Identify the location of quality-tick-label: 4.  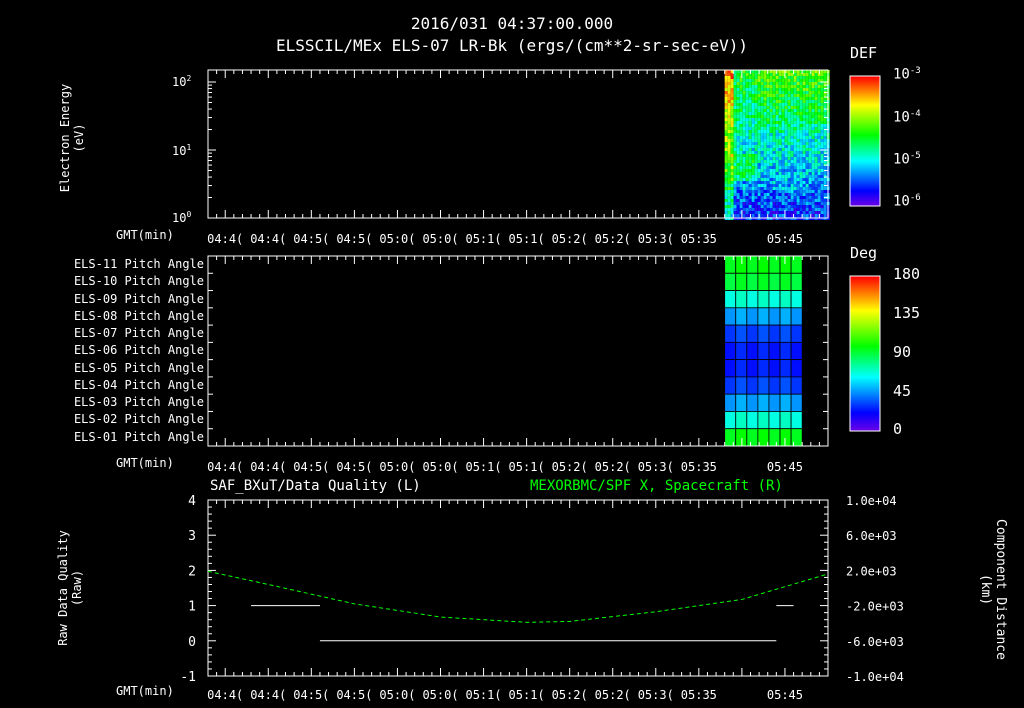
(192, 501).